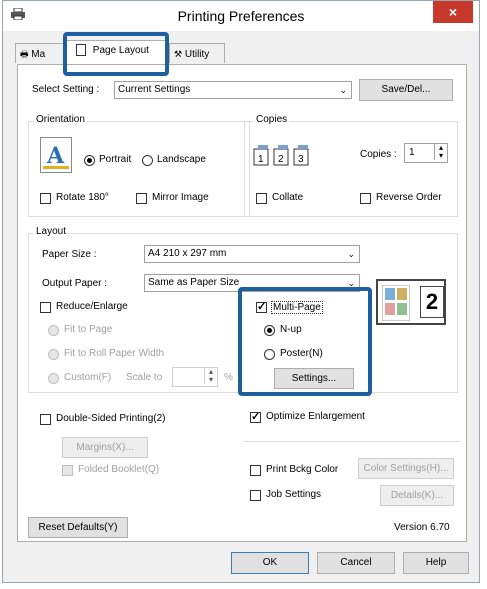 The image size is (487, 589). What do you see at coordinates (24, 54) in the screenshot?
I see `printer-icon: 🖶` at bounding box center [24, 54].